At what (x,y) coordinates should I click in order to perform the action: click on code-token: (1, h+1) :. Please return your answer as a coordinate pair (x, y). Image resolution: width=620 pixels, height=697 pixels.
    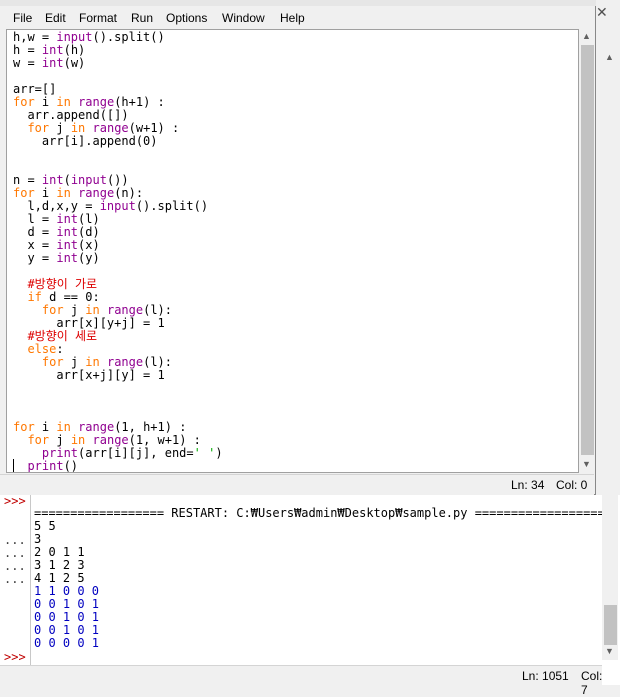
    Looking at the image, I should click on (150, 427).